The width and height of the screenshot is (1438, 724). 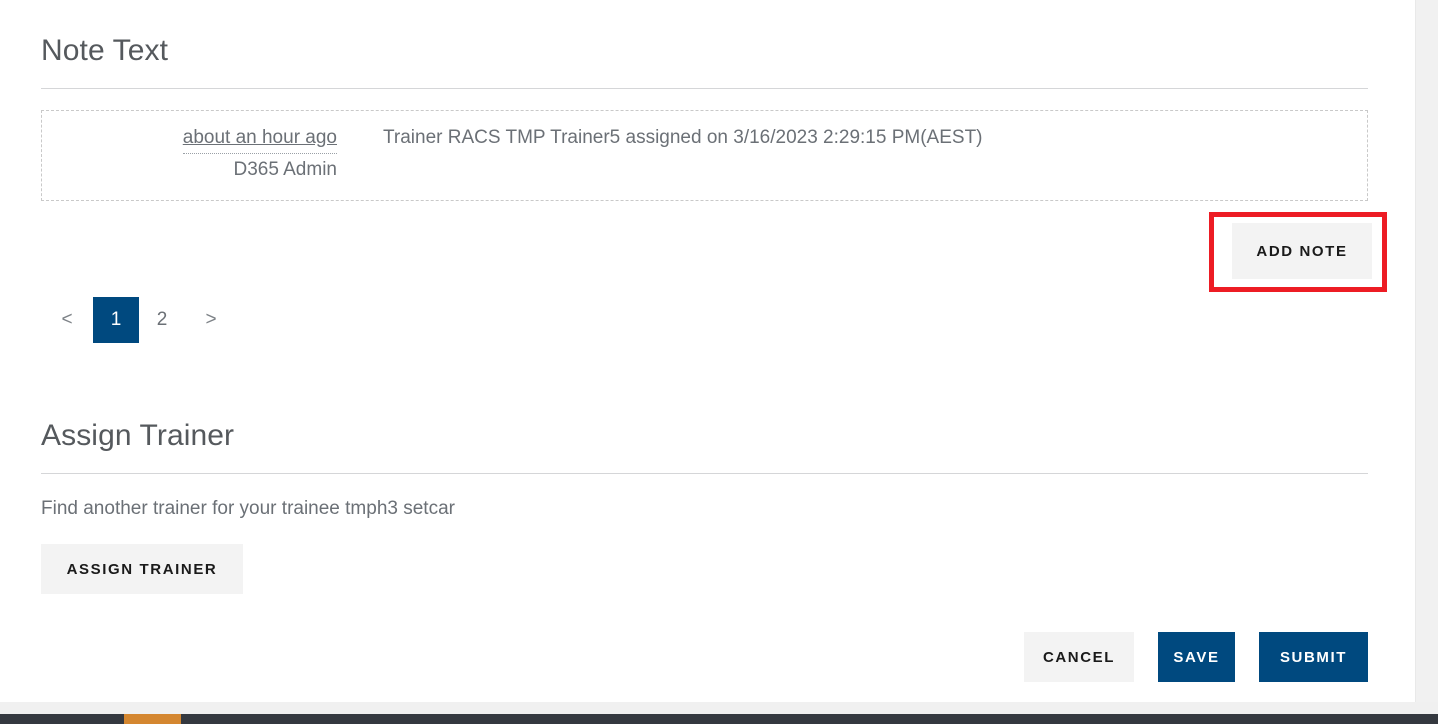 I want to click on cancel-button: CANCEL, so click(x=1079, y=657).